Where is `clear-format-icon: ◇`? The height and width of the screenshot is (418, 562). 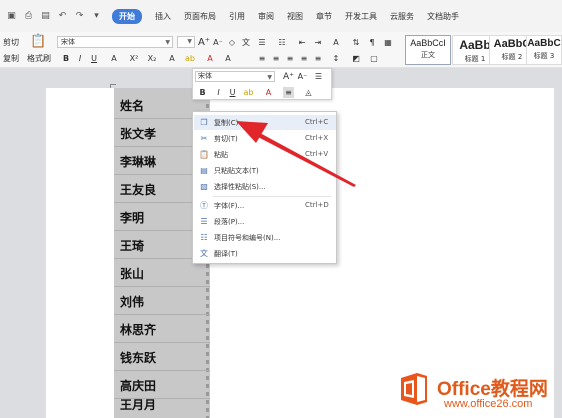 clear-format-icon: ◇ is located at coordinates (232, 42).